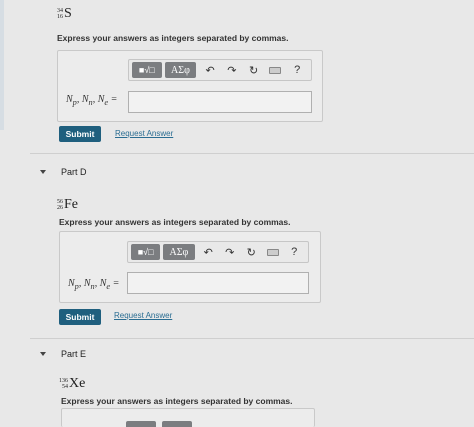 This screenshot has height=427, width=474. I want to click on greek-symbols-button, so click(177, 424).